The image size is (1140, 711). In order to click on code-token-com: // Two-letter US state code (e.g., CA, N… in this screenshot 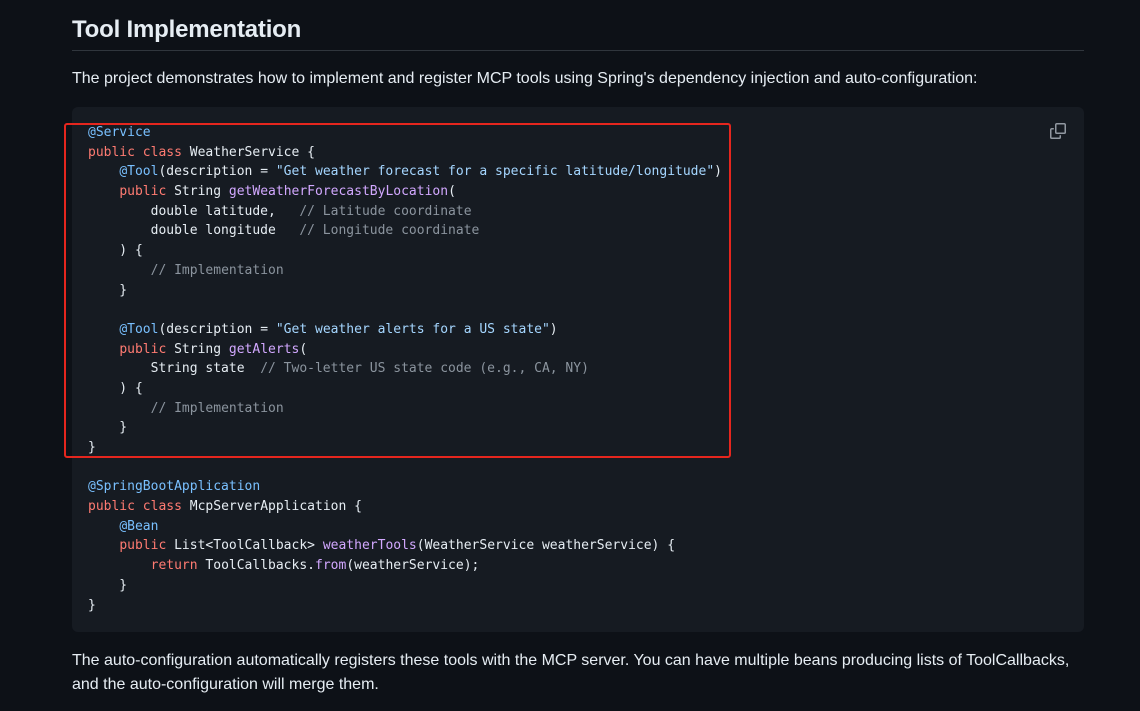, I will do `click(424, 369)`.